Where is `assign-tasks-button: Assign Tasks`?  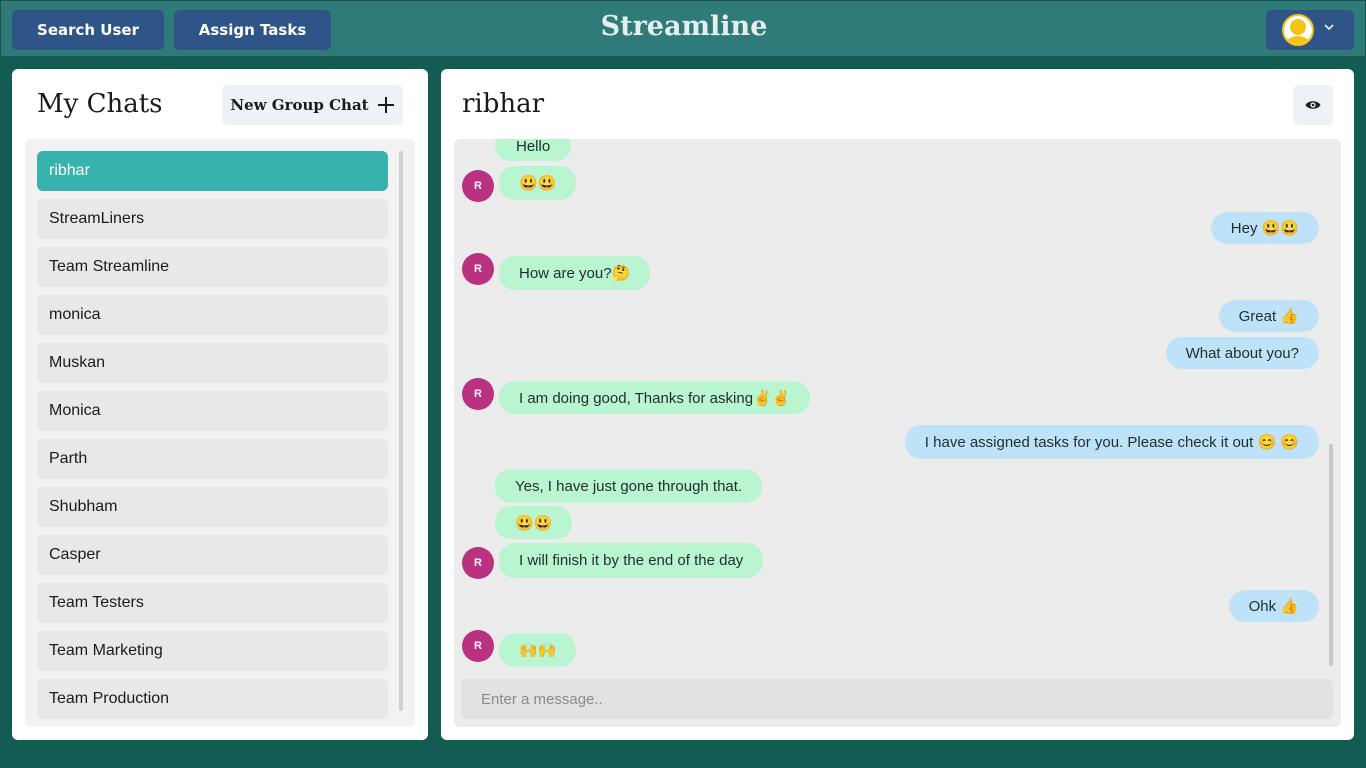 assign-tasks-button: Assign Tasks is located at coordinates (252, 30).